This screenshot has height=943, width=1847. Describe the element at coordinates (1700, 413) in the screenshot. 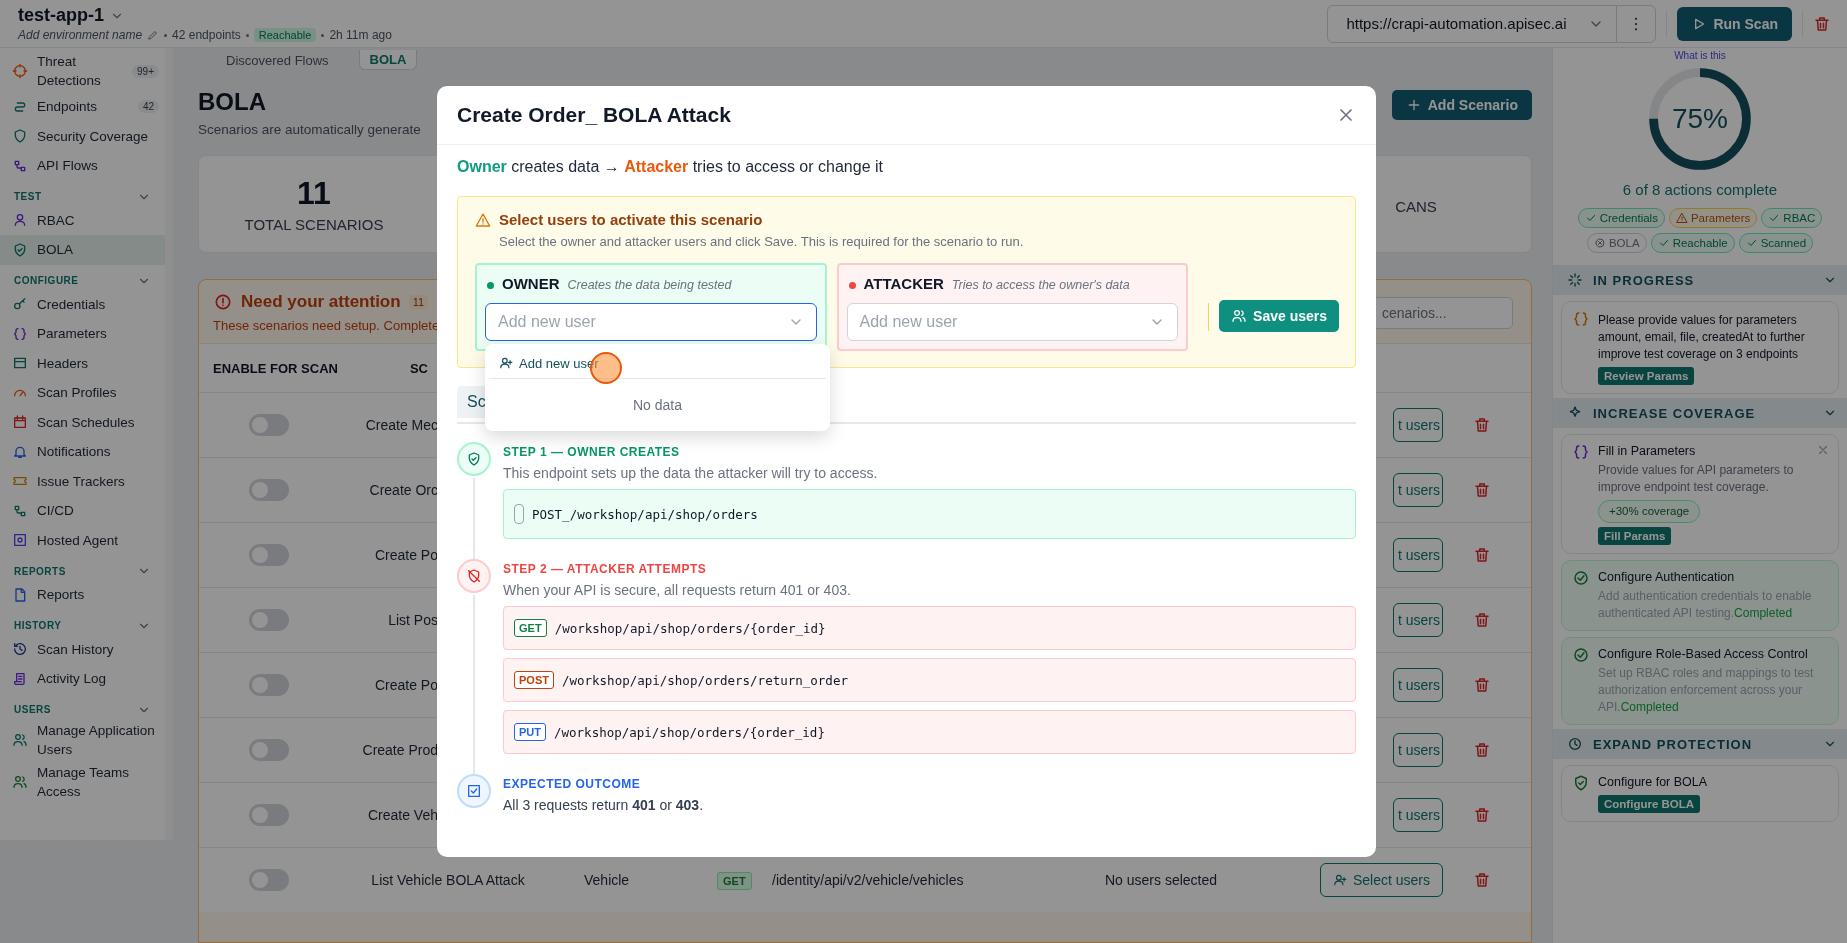

I see `section-header: INCREASE COVERAGE` at that location.